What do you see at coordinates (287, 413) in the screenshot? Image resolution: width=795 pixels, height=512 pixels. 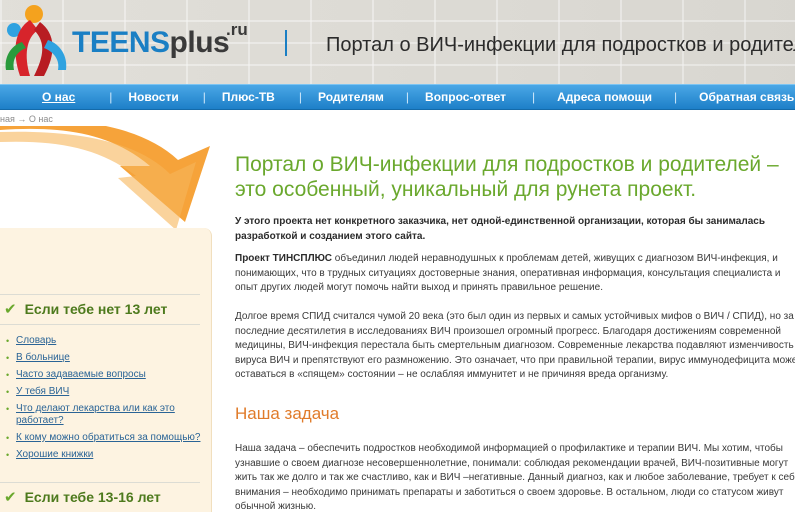 I see `section-heading: Наша задача` at bounding box center [287, 413].